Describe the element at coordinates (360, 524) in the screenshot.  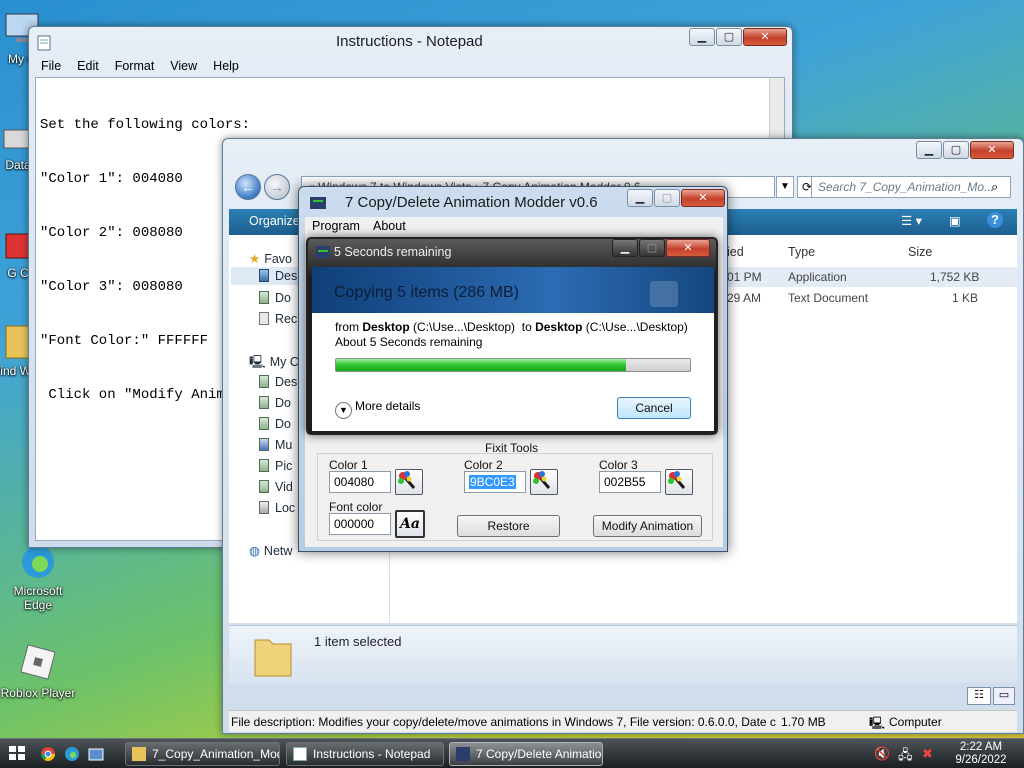
I see `font-color-input: 000000` at that location.